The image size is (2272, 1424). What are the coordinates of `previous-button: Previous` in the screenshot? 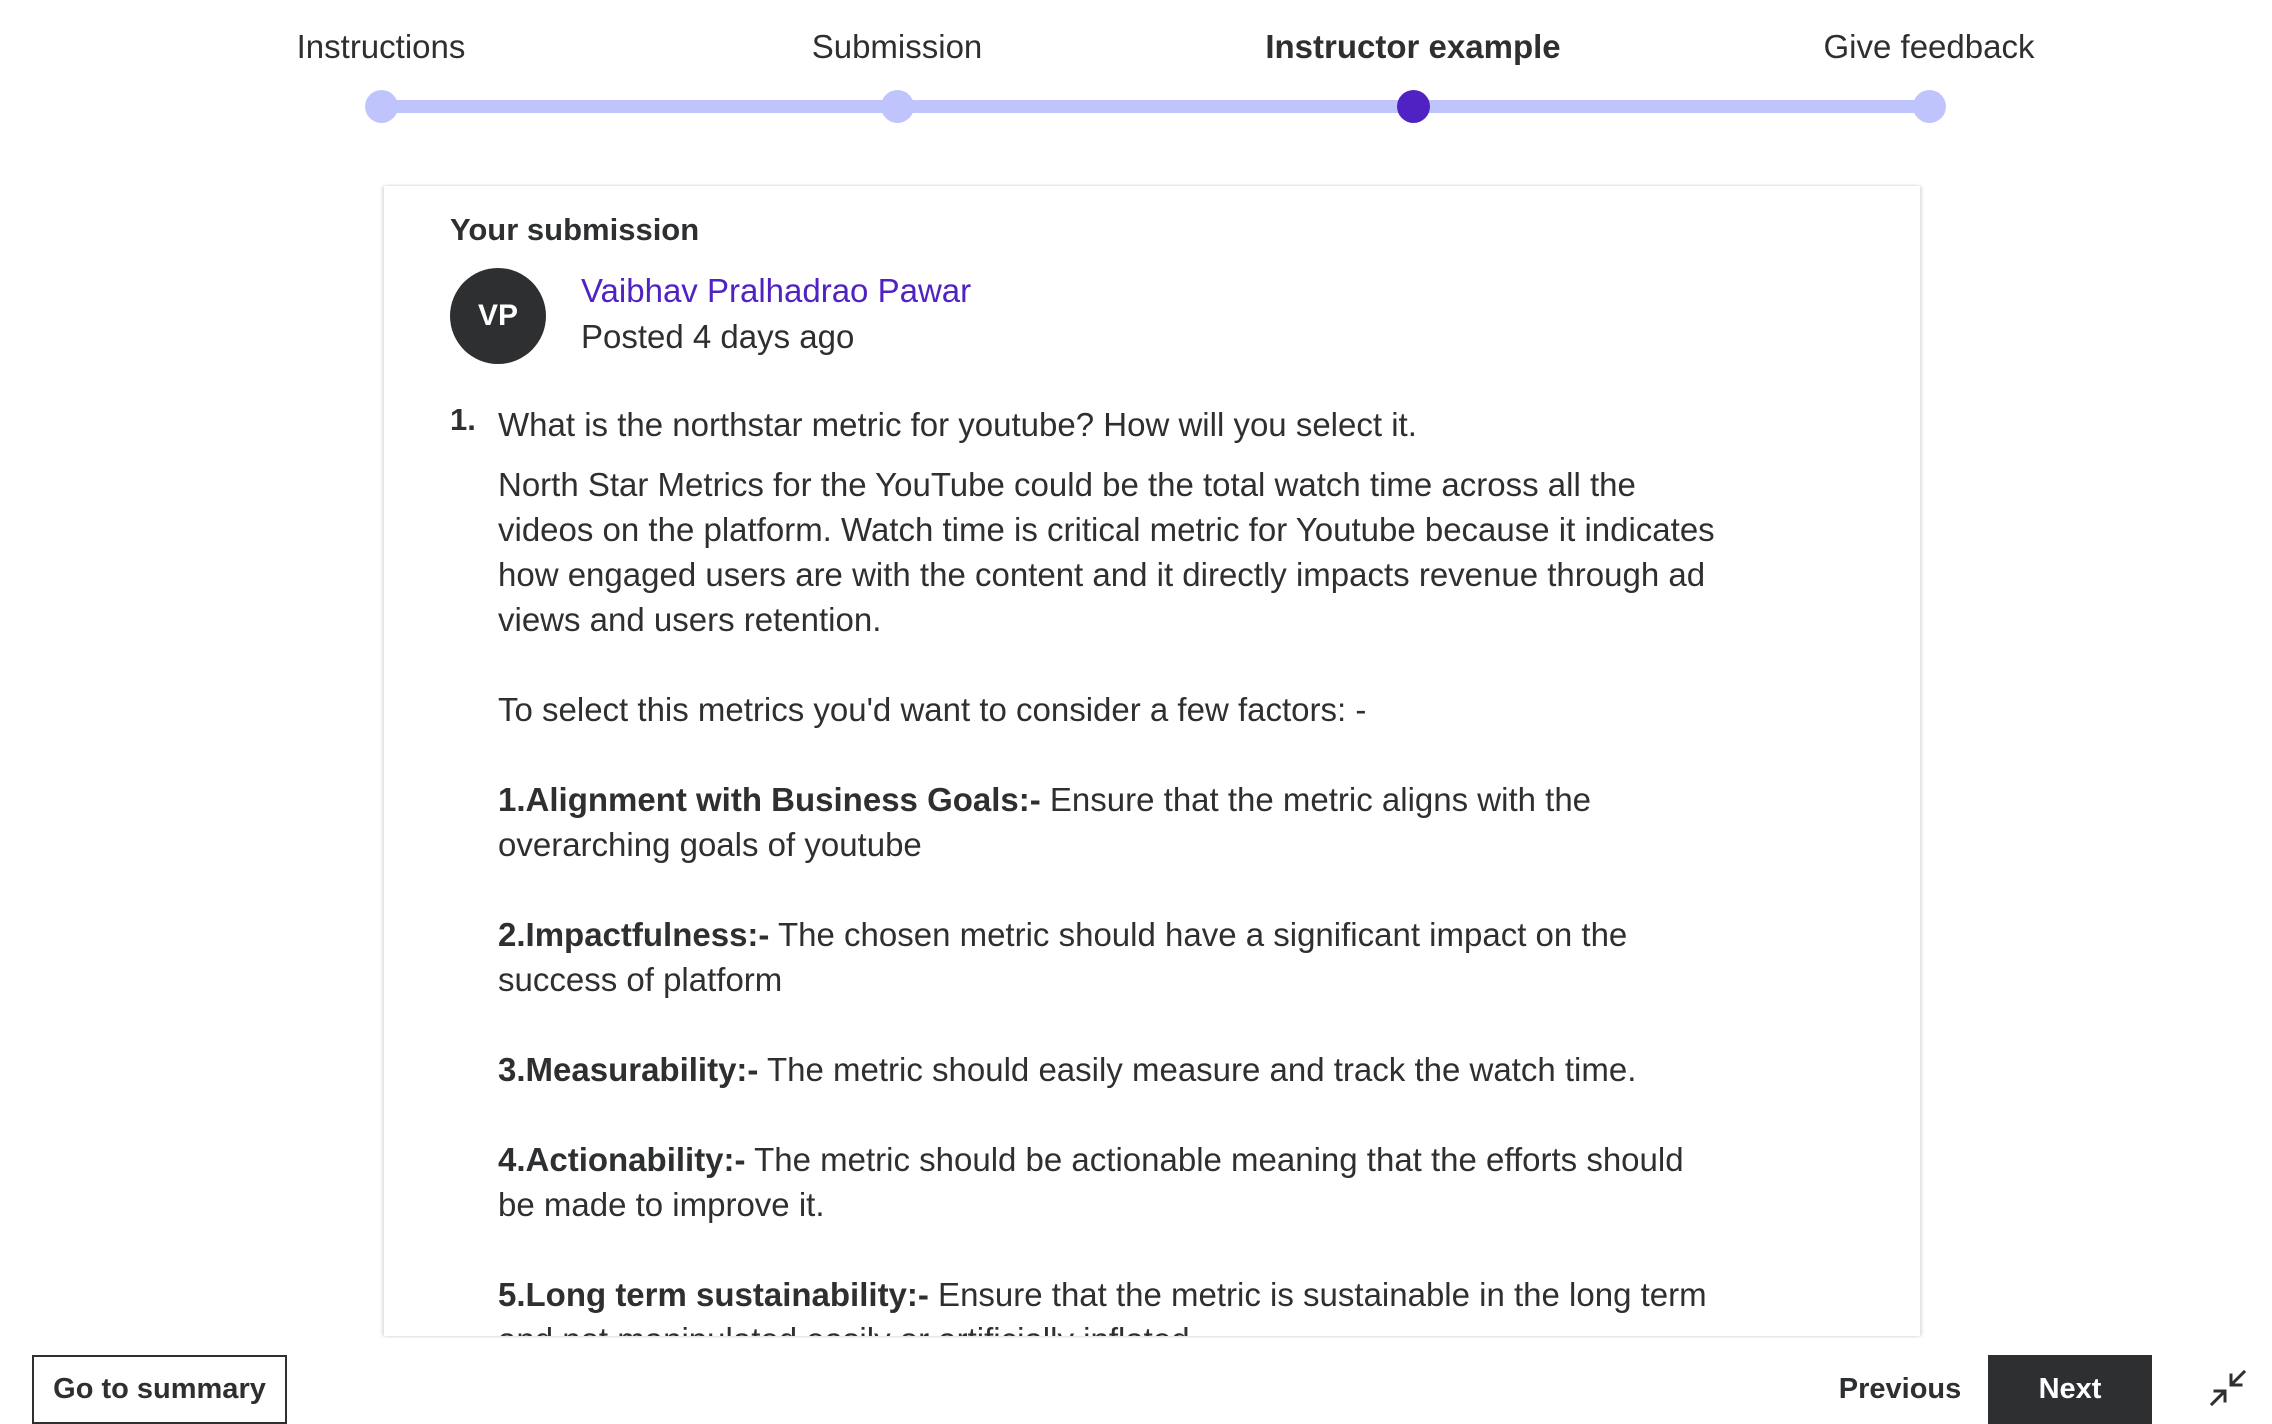 It's located at (1900, 1389).